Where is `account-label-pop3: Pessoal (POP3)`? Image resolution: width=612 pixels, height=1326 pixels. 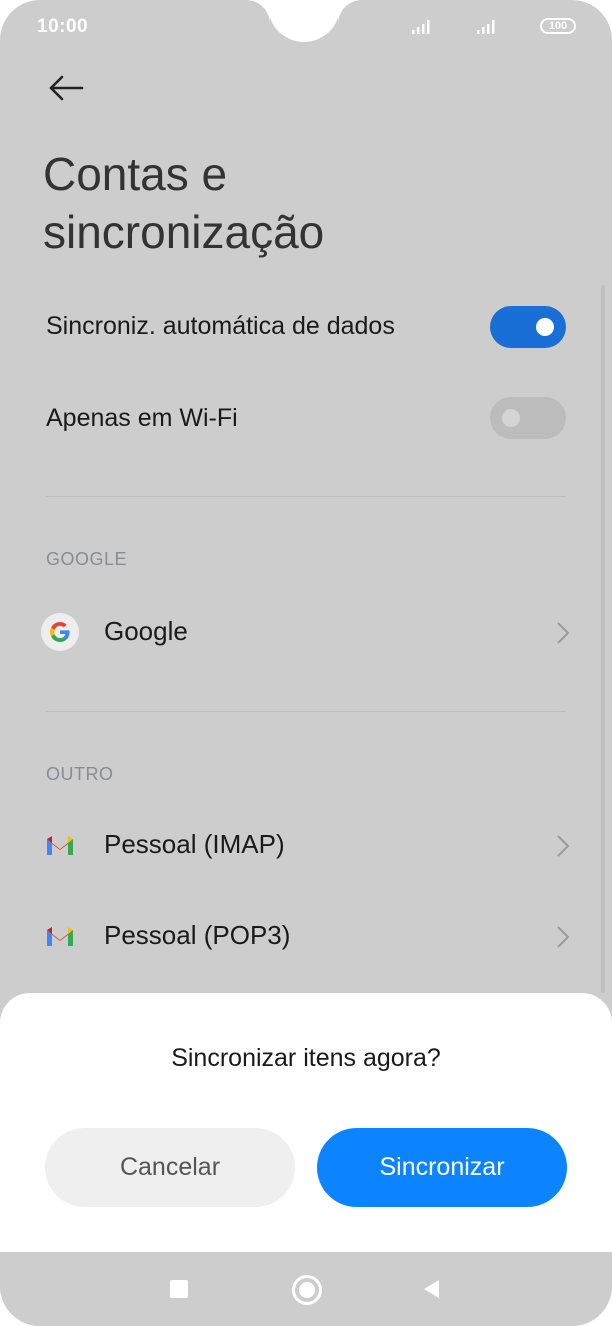
account-label-pop3: Pessoal (POP3) is located at coordinates (197, 935).